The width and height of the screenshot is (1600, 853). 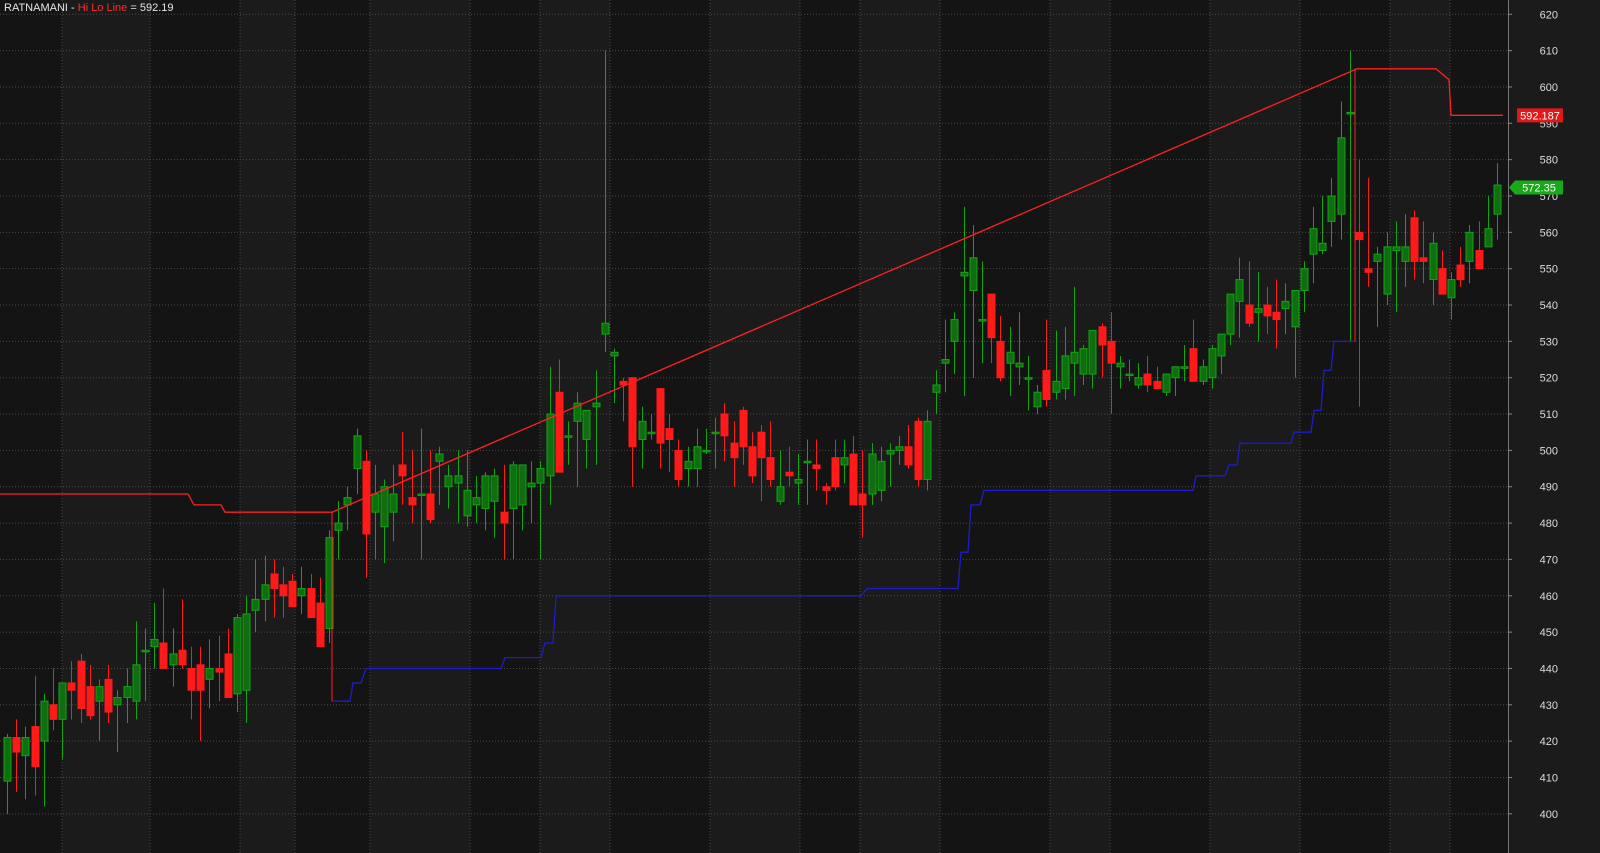 What do you see at coordinates (1539, 188) in the screenshot?
I see `last-price-tag-label: 572.35` at bounding box center [1539, 188].